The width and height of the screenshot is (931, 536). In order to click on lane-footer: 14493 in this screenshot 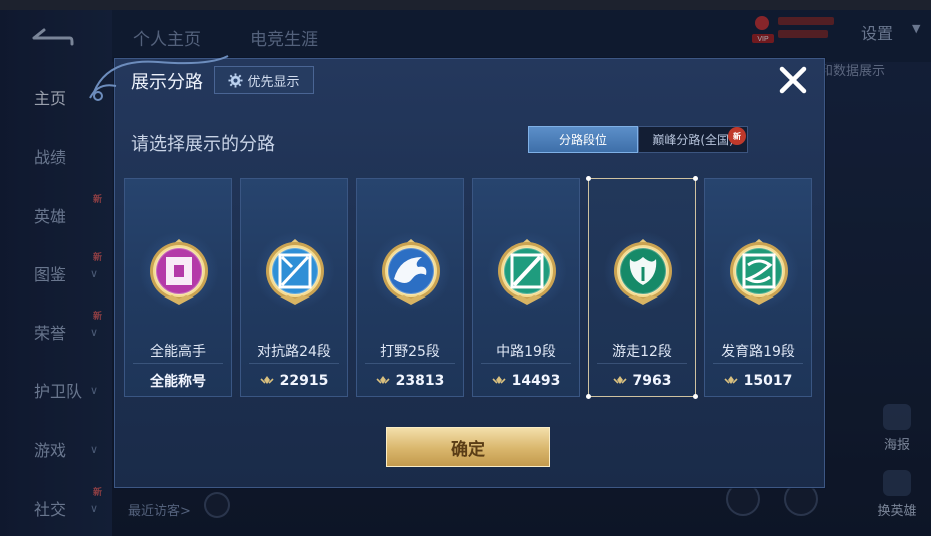, I will do `click(526, 381)`.